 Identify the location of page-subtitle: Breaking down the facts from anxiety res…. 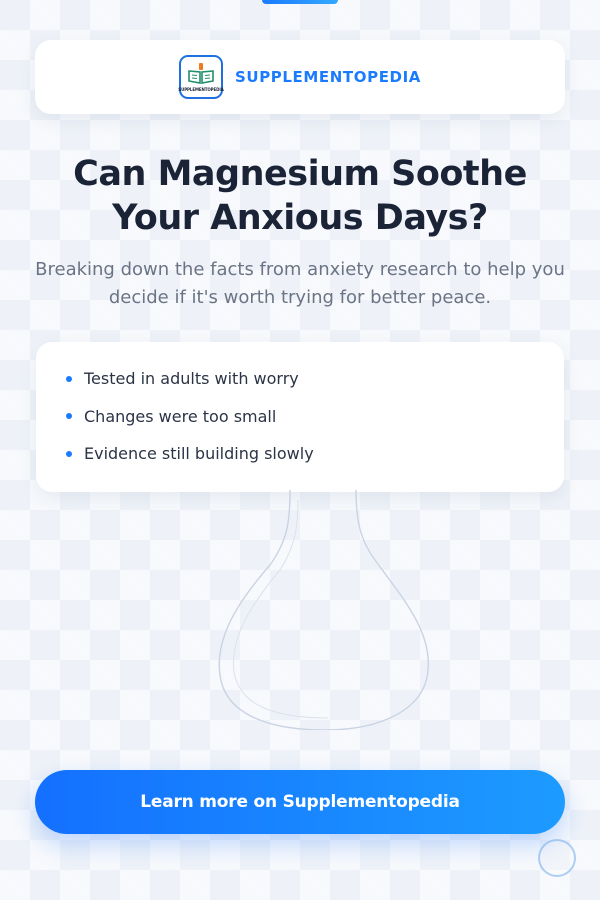
(300, 283).